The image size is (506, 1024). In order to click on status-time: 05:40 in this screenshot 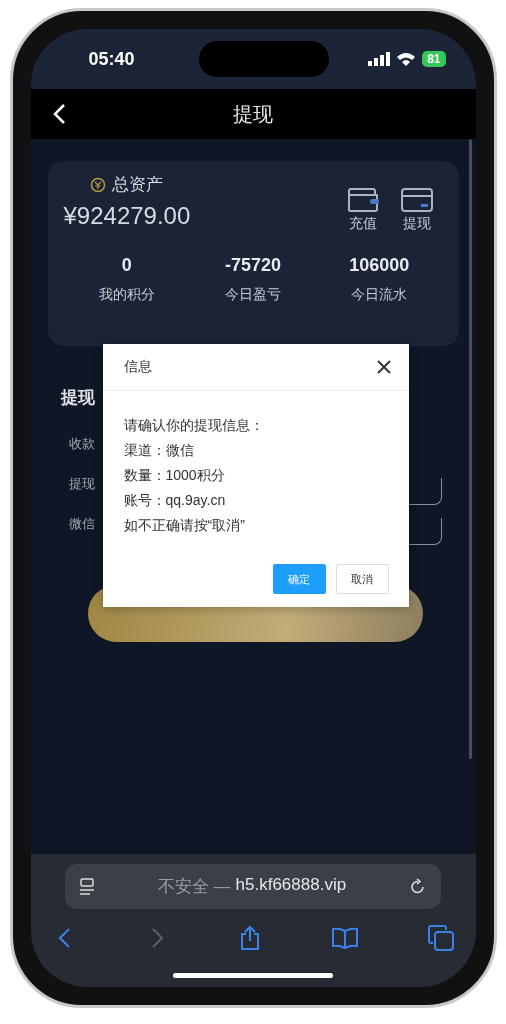, I will do `click(111, 59)`.